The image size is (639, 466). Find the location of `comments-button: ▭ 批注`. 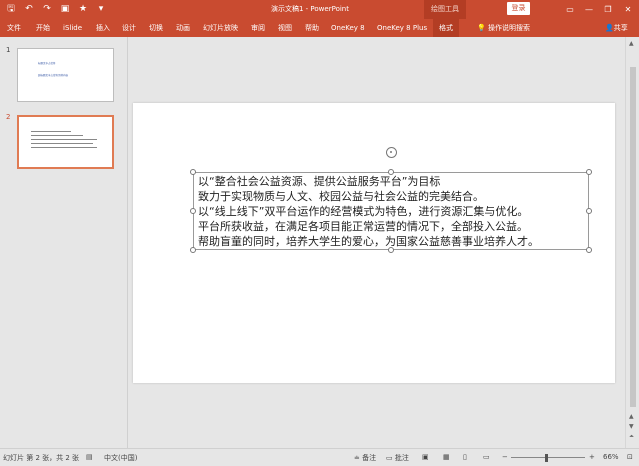

comments-button: ▭ 批注 is located at coordinates (397, 458).